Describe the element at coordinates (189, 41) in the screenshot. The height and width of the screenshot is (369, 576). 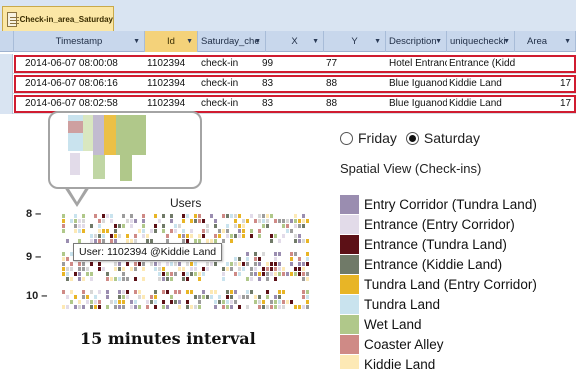
I see `sort-filter-icon: ▼` at that location.